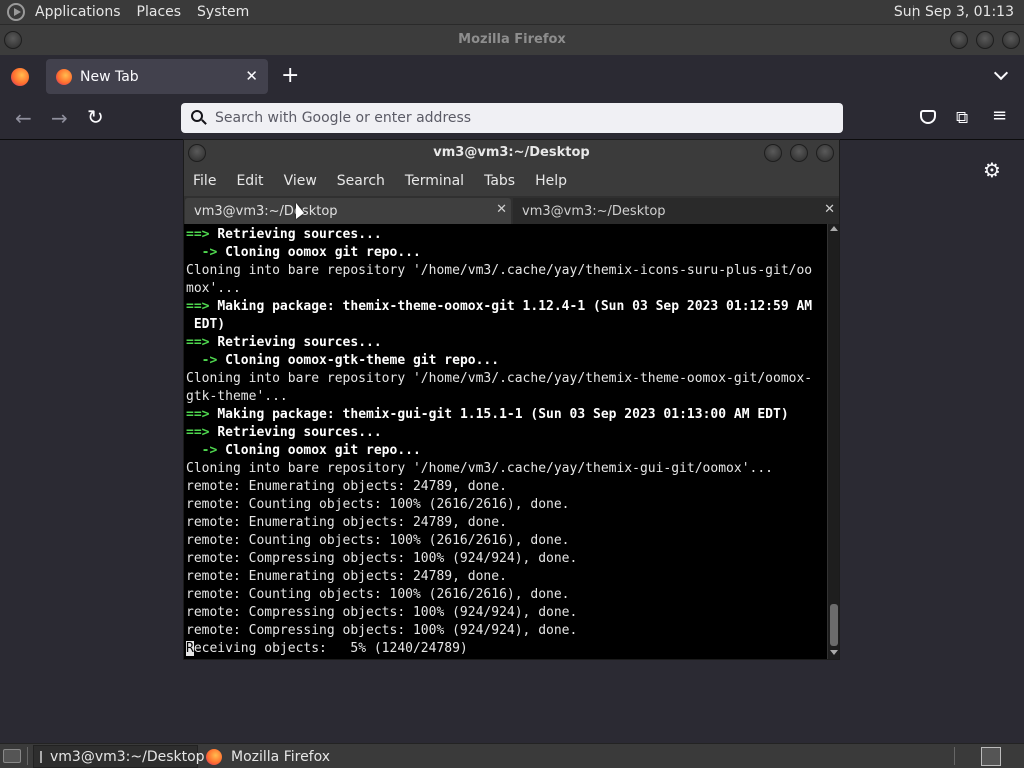 The width and height of the screenshot is (1024, 768). Describe the element at coordinates (361, 181) in the screenshot. I see `menu-search: Search` at that location.